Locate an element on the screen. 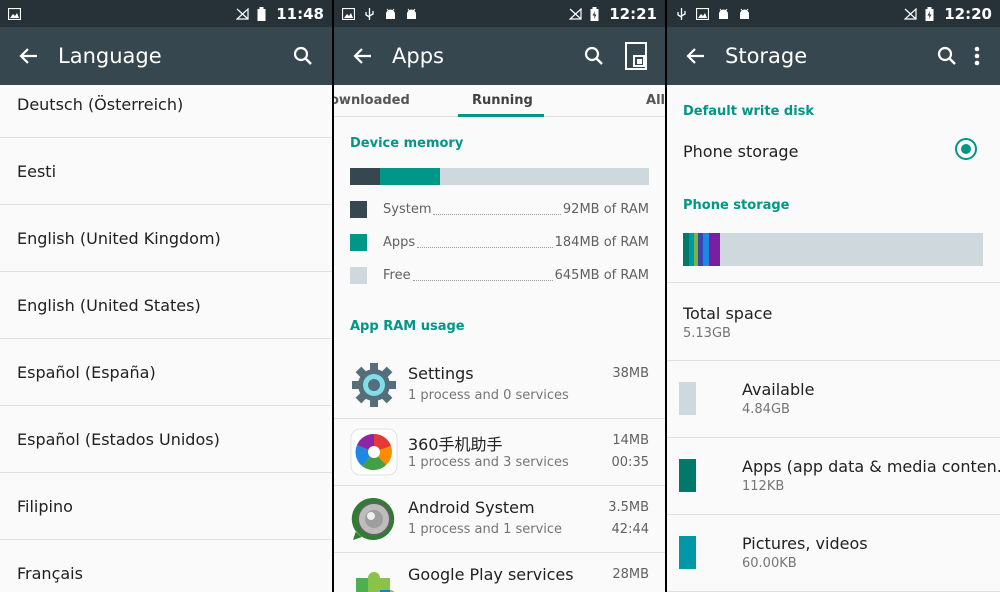 The image size is (1000, 592). app-memory-size: 14MB is located at coordinates (630, 440).